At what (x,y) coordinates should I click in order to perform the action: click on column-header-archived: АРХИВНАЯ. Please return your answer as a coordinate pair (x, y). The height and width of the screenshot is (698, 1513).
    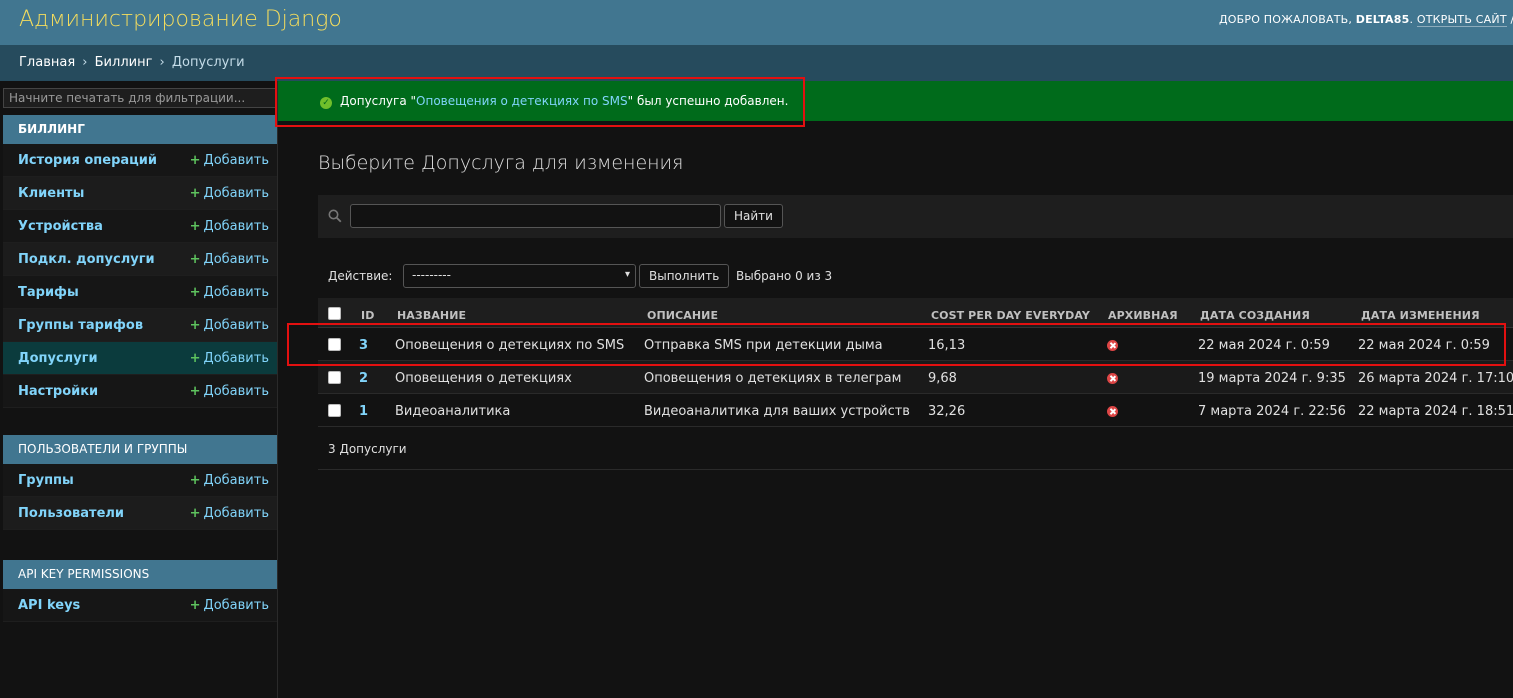
    Looking at the image, I should click on (1143, 315).